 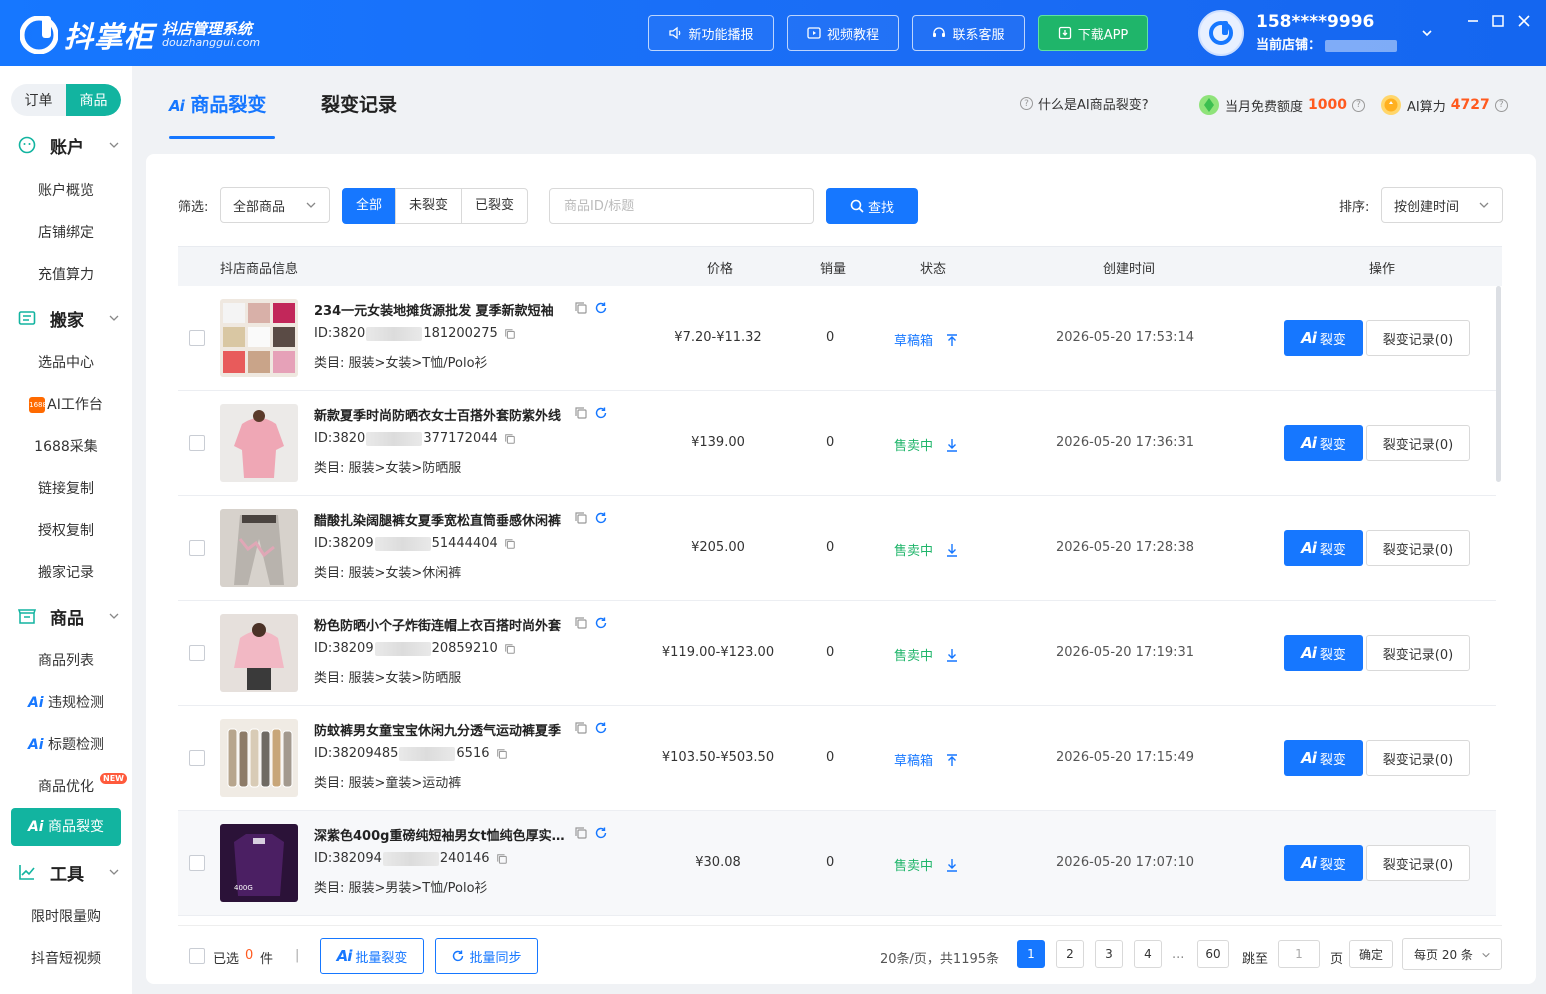 I want to click on news-button: 新功能播报, so click(x=711, y=33).